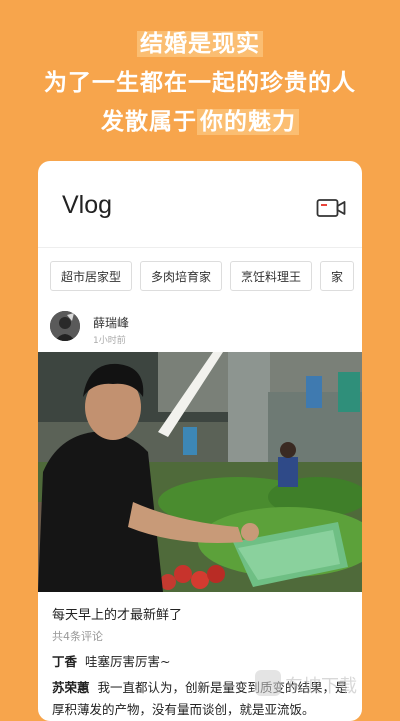 Image resolution: width=400 pixels, height=721 pixels. What do you see at coordinates (64, 661) in the screenshot?
I see `comment-author: 丁香` at bounding box center [64, 661].